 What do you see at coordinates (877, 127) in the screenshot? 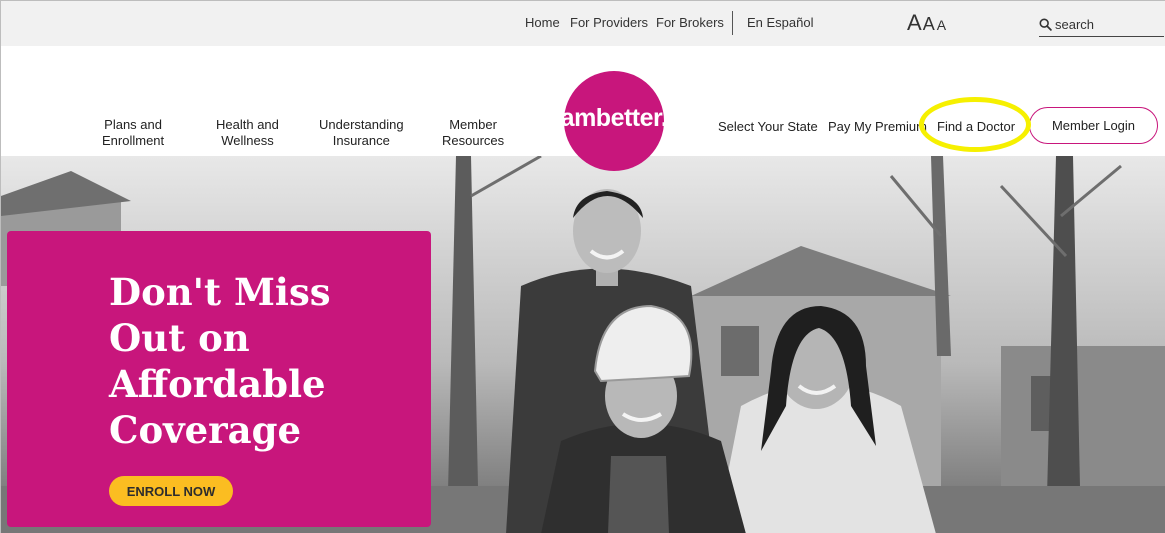
I see `nav-pay-my-premium: Pay My Premium` at bounding box center [877, 127].